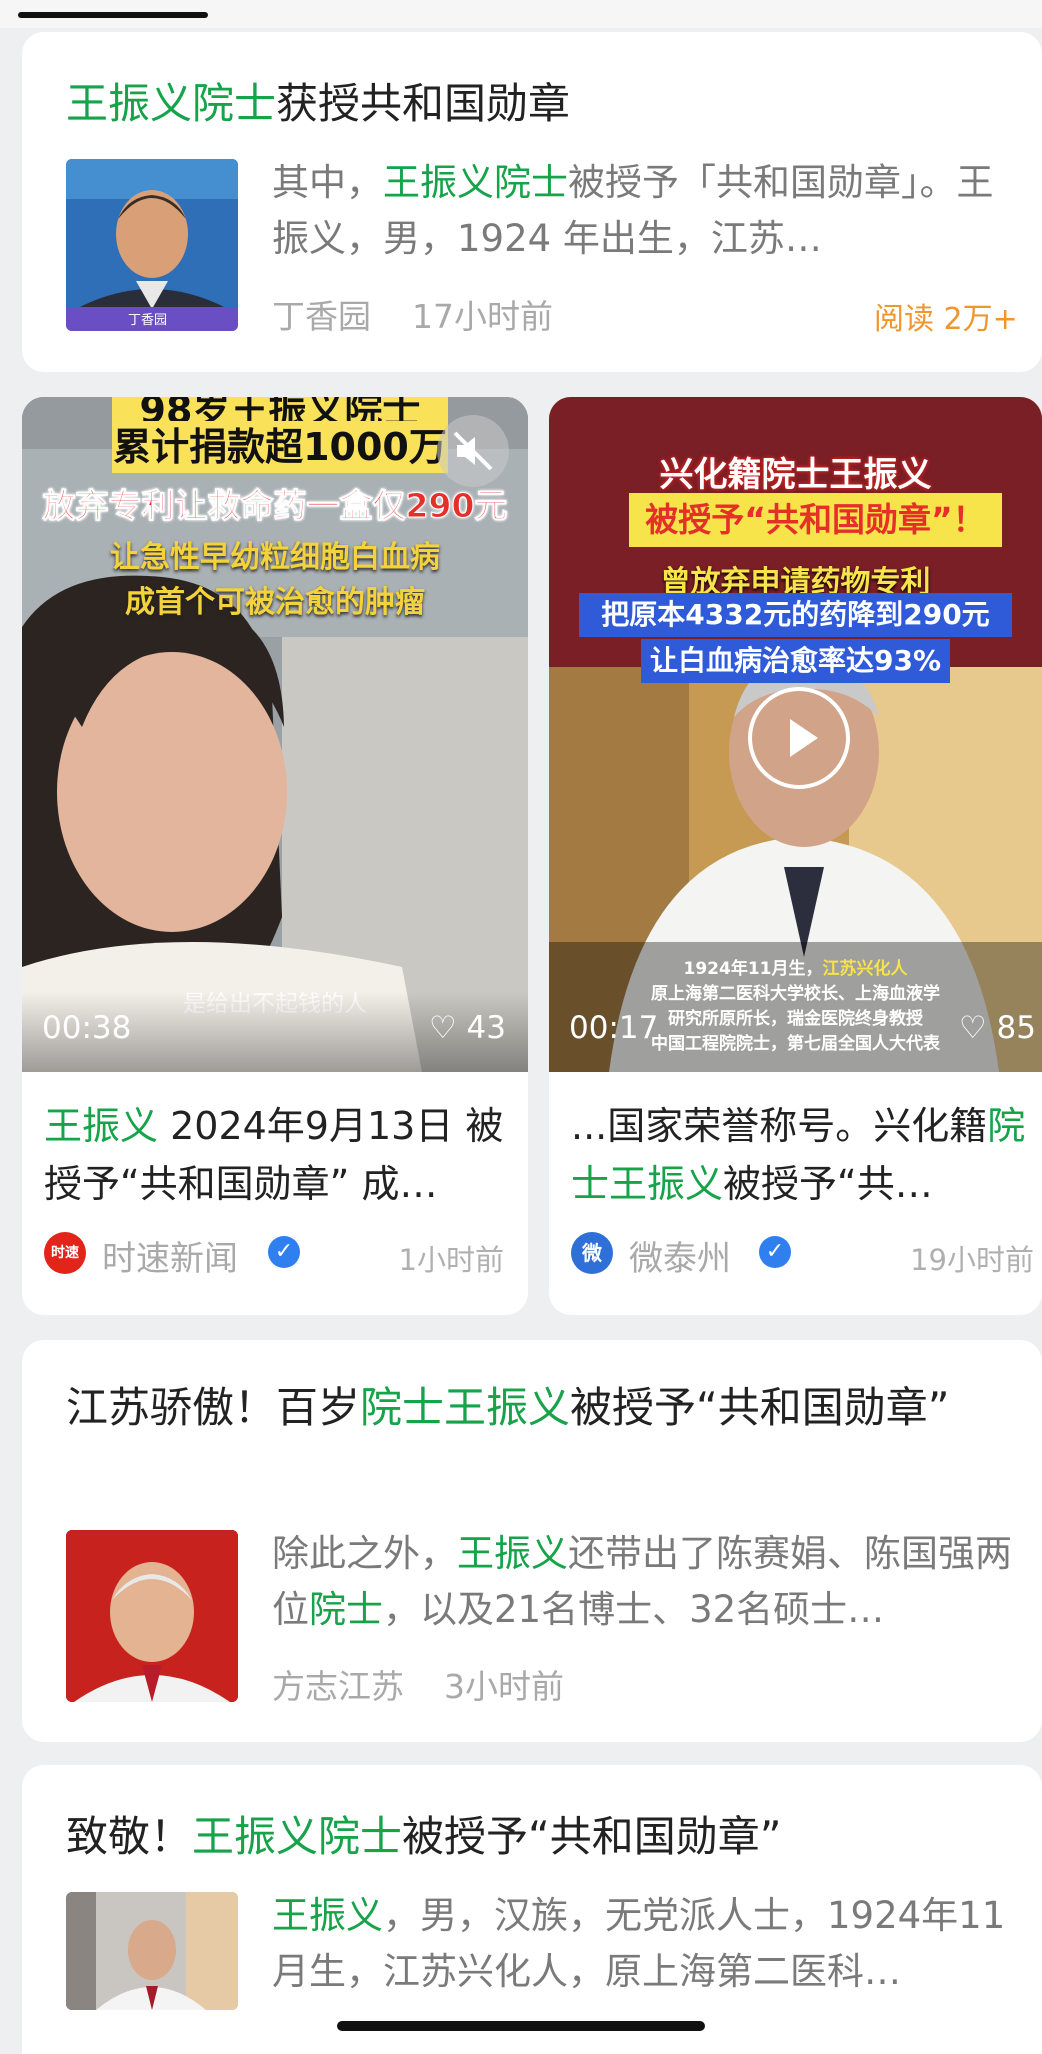 This screenshot has width=1042, height=2054. Describe the element at coordinates (424, 1836) in the screenshot. I see `article-title: 致敬！王振义院士被授予“共和国勋章”` at that location.